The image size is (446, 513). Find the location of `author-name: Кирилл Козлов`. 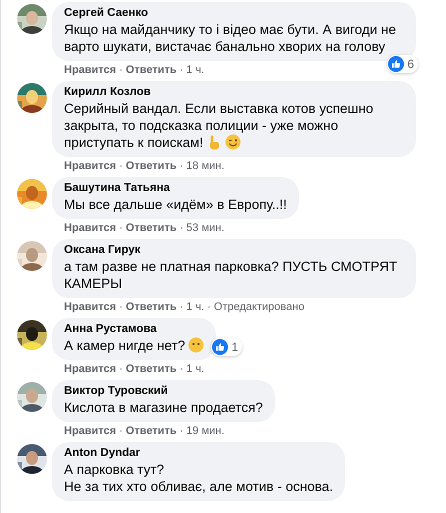

author-name: Кирилл Козлов is located at coordinates (234, 92).